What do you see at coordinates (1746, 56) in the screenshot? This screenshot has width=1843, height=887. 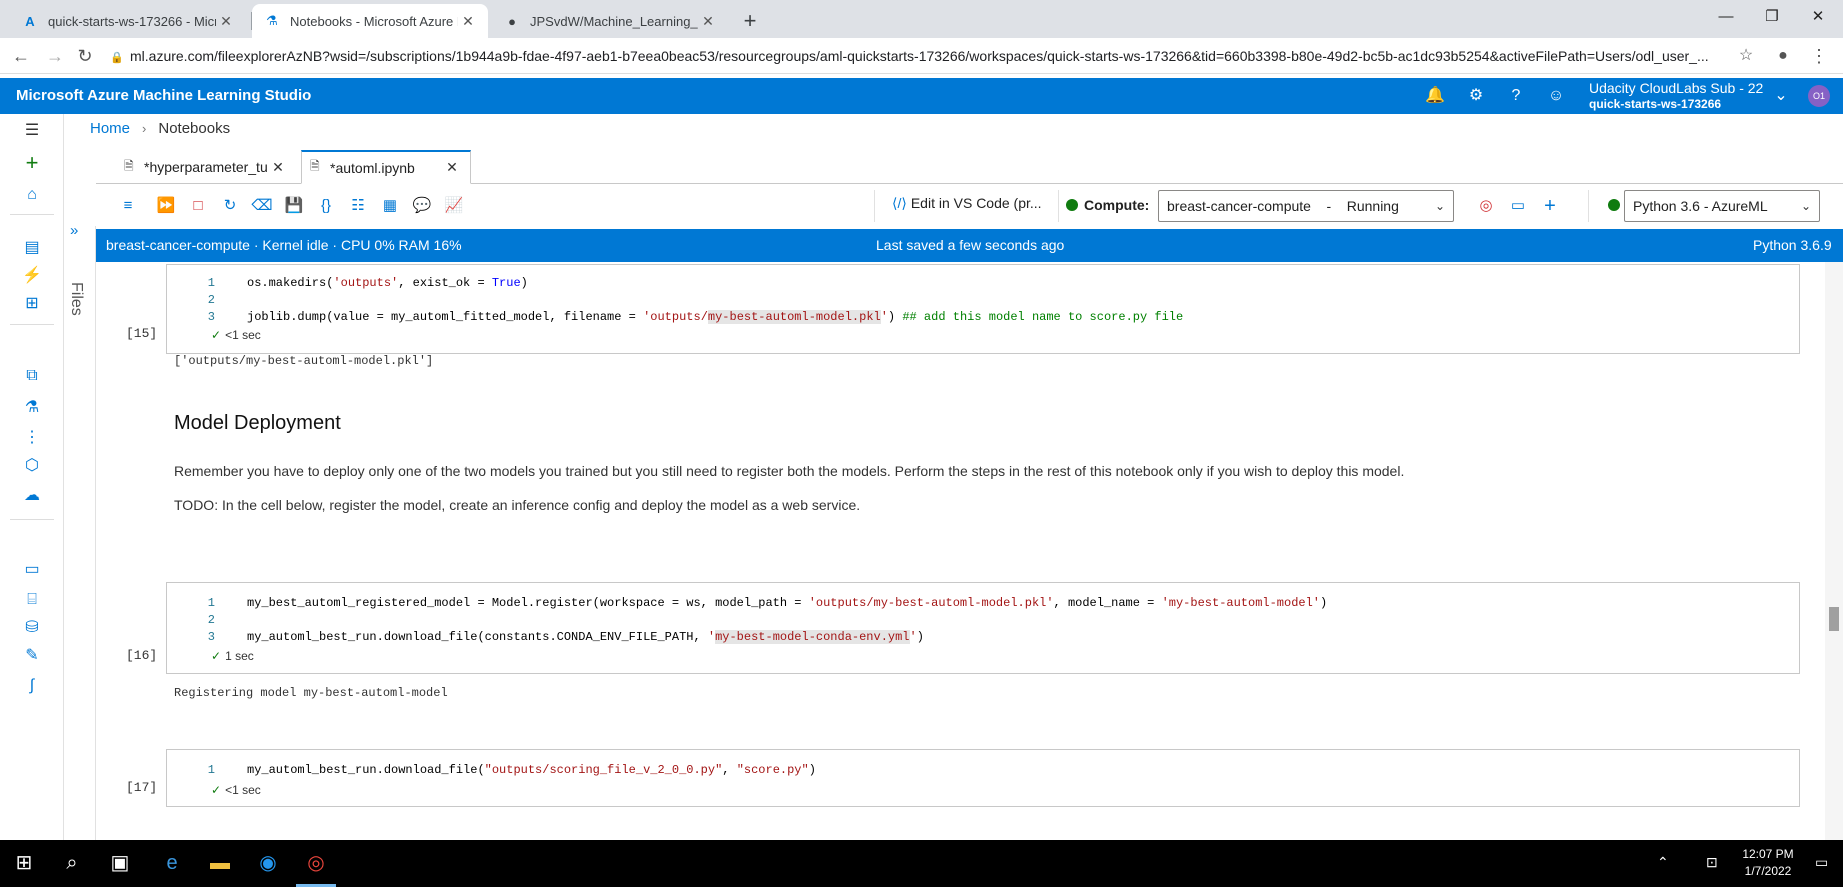 I see `bookmark-star-icon: ☆` at bounding box center [1746, 56].